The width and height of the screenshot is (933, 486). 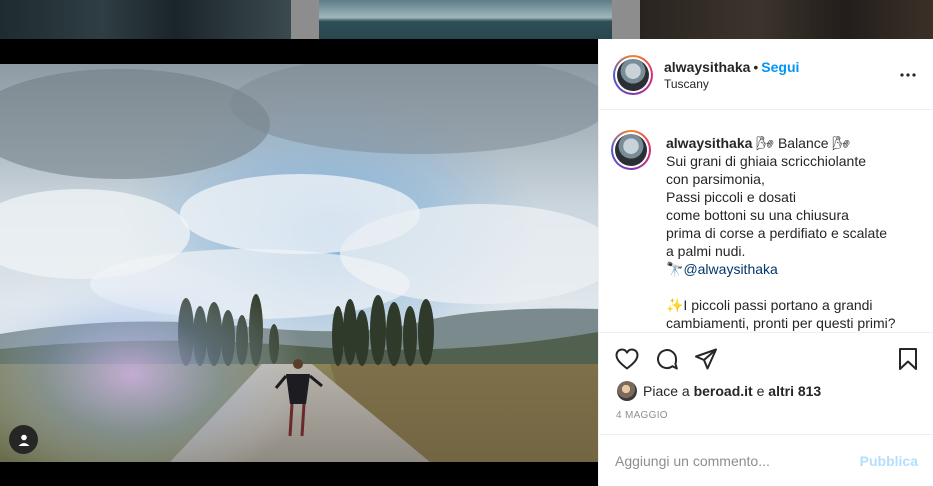 I want to click on caption-line: Sui grani di ghiaia scricchiolante, so click(x=766, y=161).